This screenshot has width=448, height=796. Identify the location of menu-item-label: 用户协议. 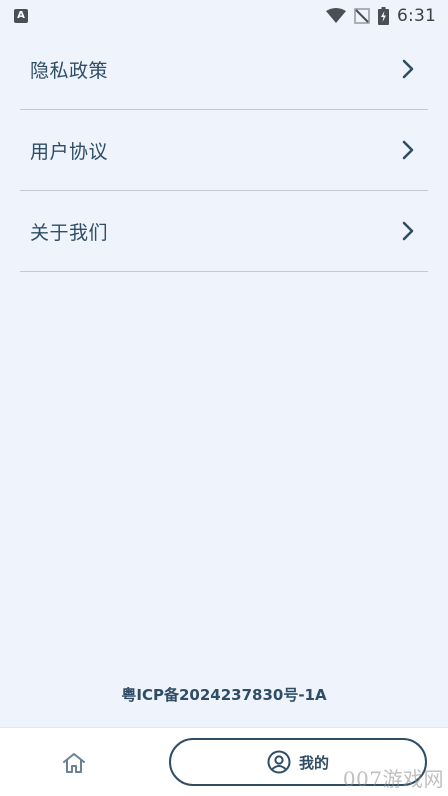
(69, 151).